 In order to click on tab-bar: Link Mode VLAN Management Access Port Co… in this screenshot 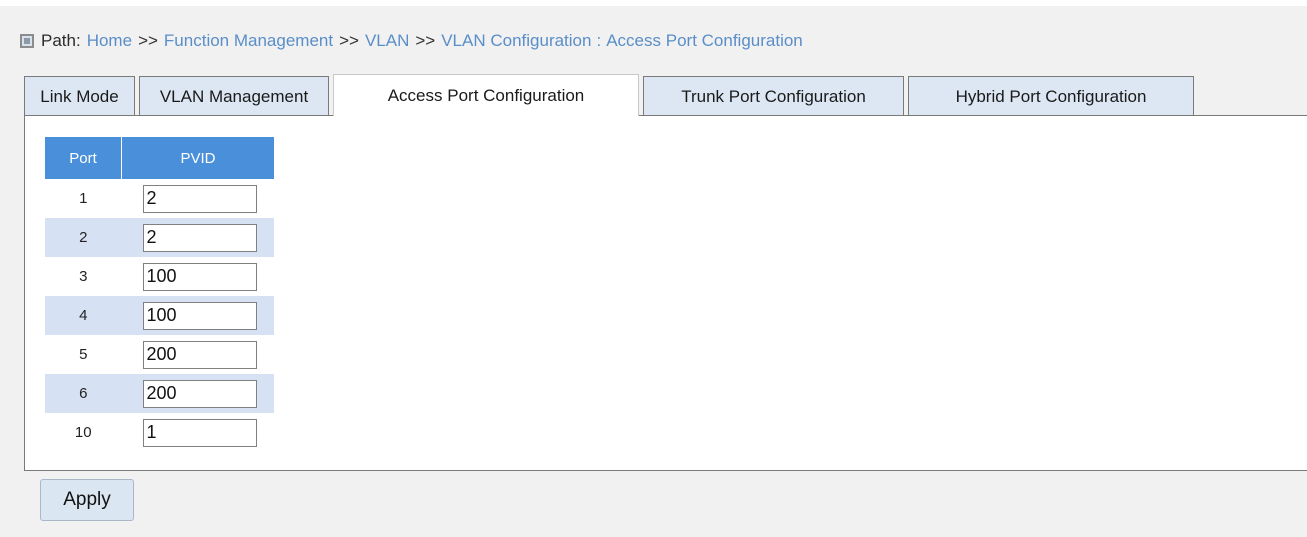, I will do `click(611, 95)`.